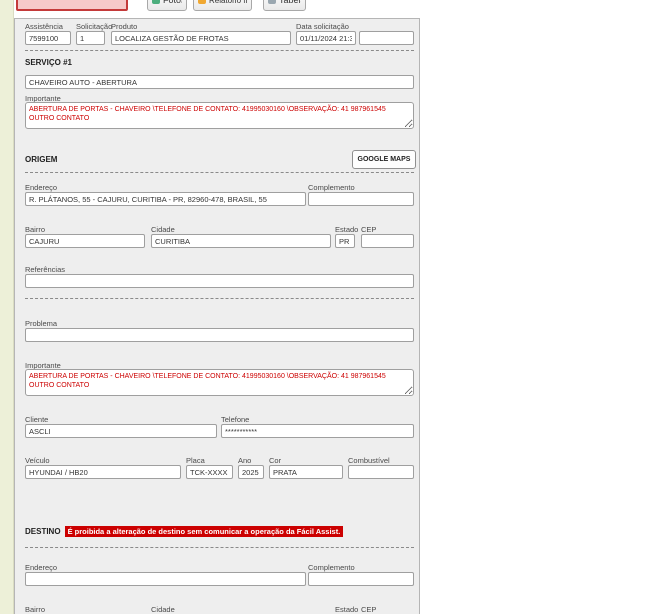 The width and height of the screenshot is (659, 614). What do you see at coordinates (228, 2) in the screenshot?
I see `report-button-label: Relatório final` at bounding box center [228, 2].